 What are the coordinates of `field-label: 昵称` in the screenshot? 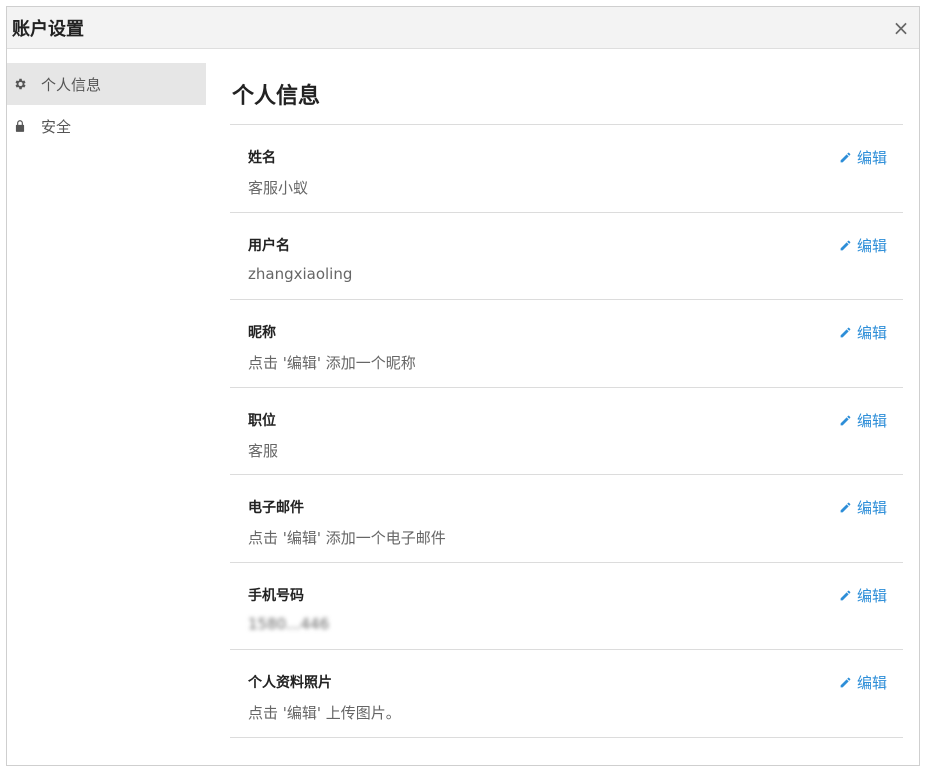 It's located at (262, 333).